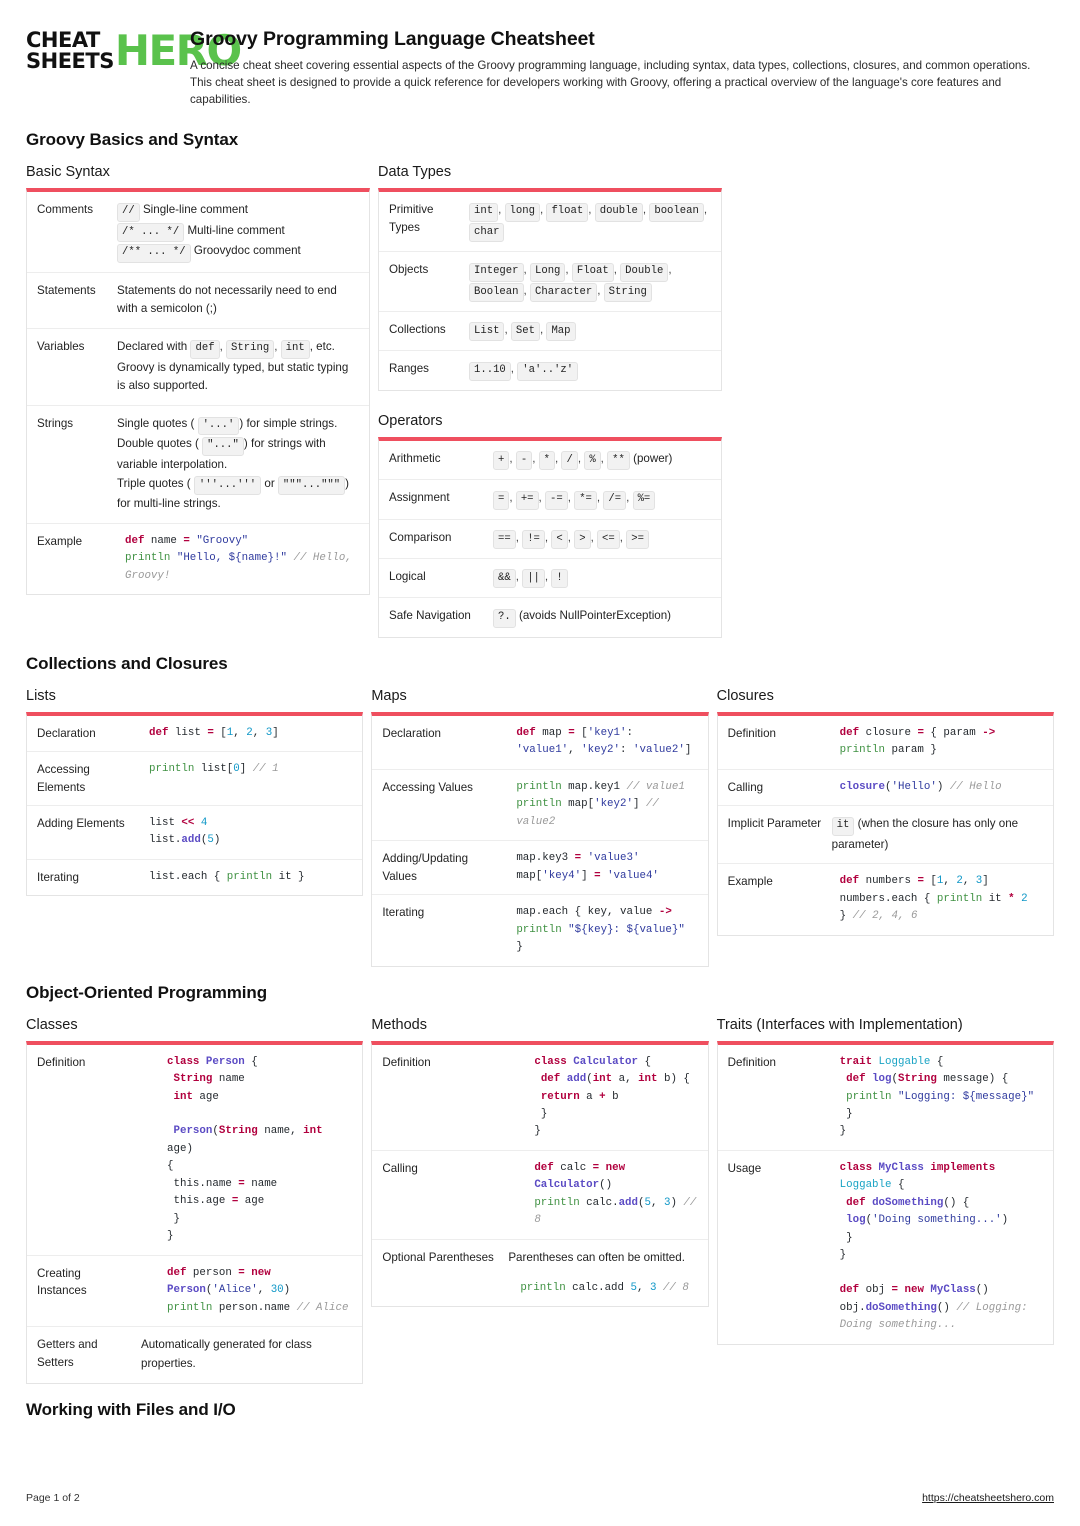 Image resolution: width=1080 pixels, height=1526 pixels. I want to click on code-chip: %=, so click(644, 500).